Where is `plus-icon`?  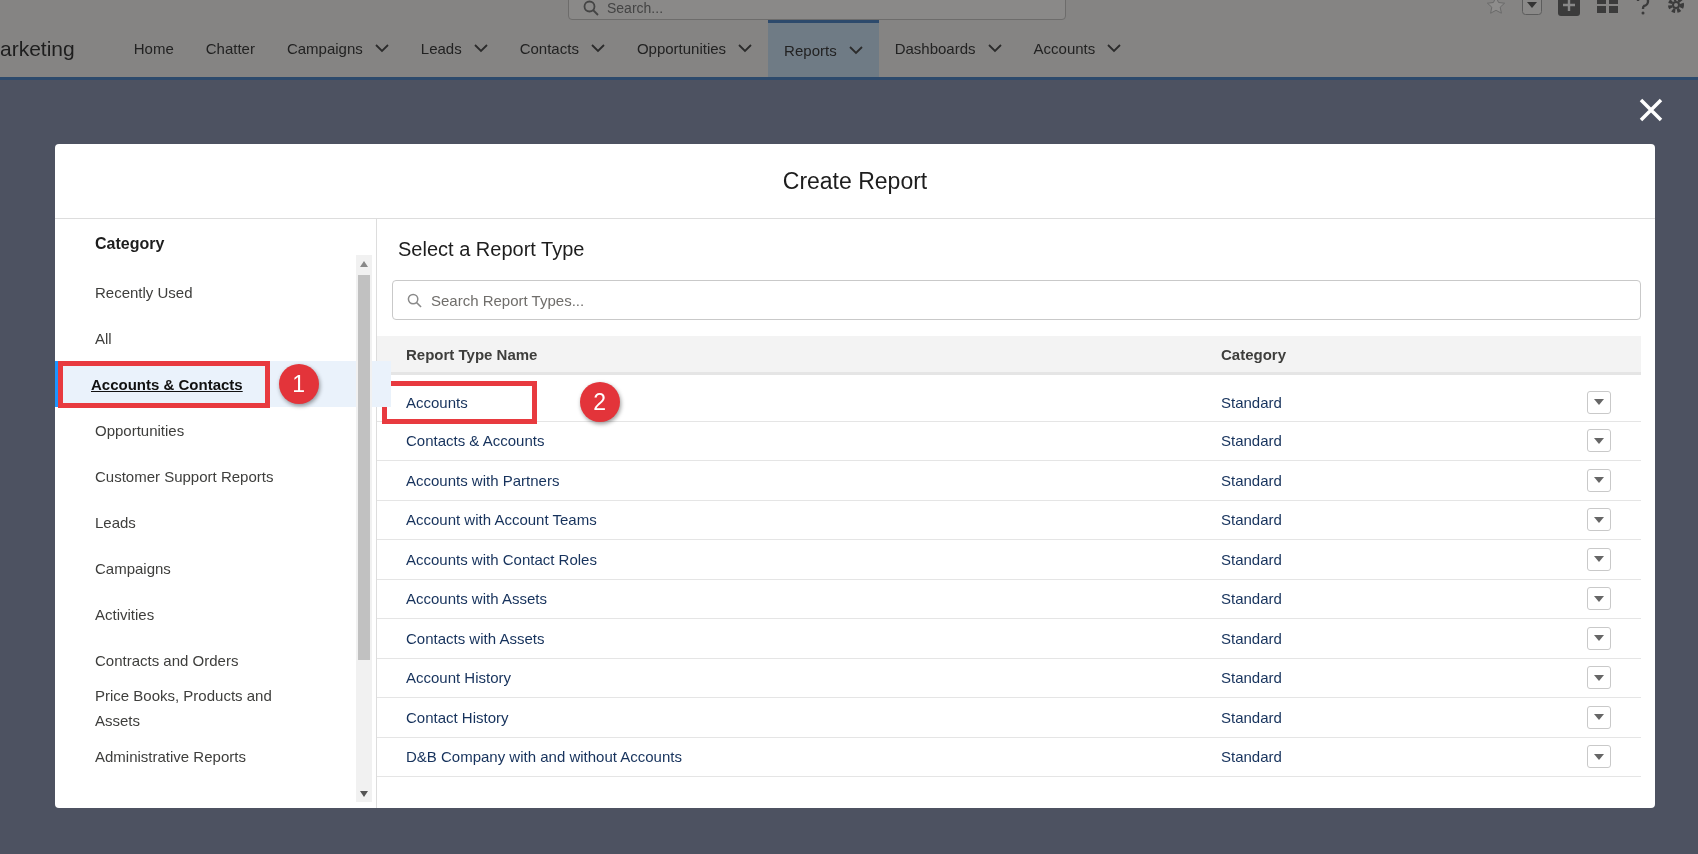 plus-icon is located at coordinates (1569, 8).